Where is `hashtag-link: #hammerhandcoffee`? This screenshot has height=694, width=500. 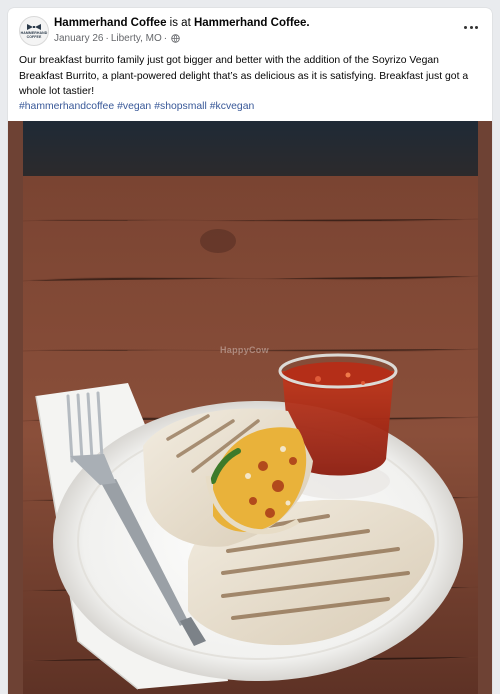
hashtag-link: #hammerhandcoffee is located at coordinates (66, 106).